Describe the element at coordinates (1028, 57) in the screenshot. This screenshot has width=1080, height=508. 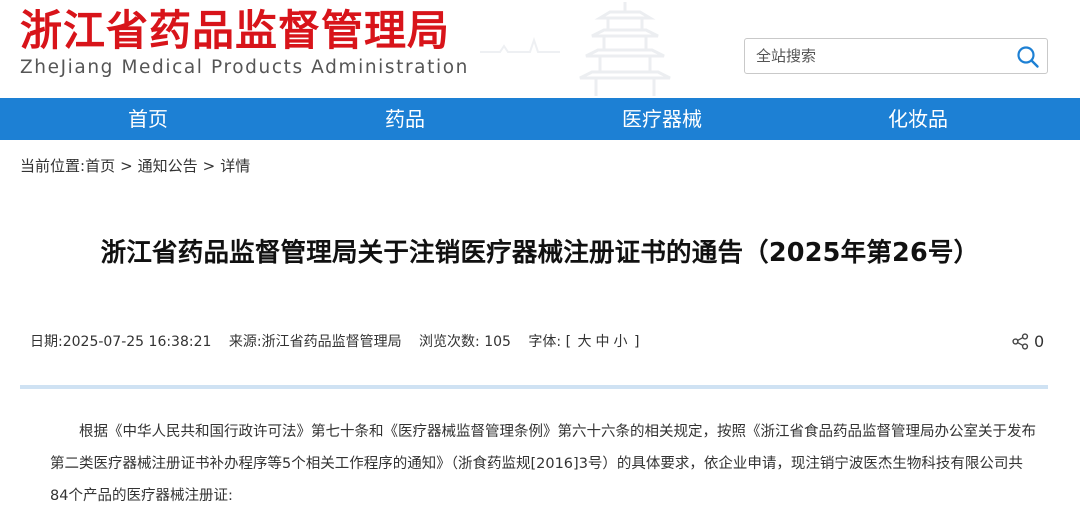
I see `search-icon` at that location.